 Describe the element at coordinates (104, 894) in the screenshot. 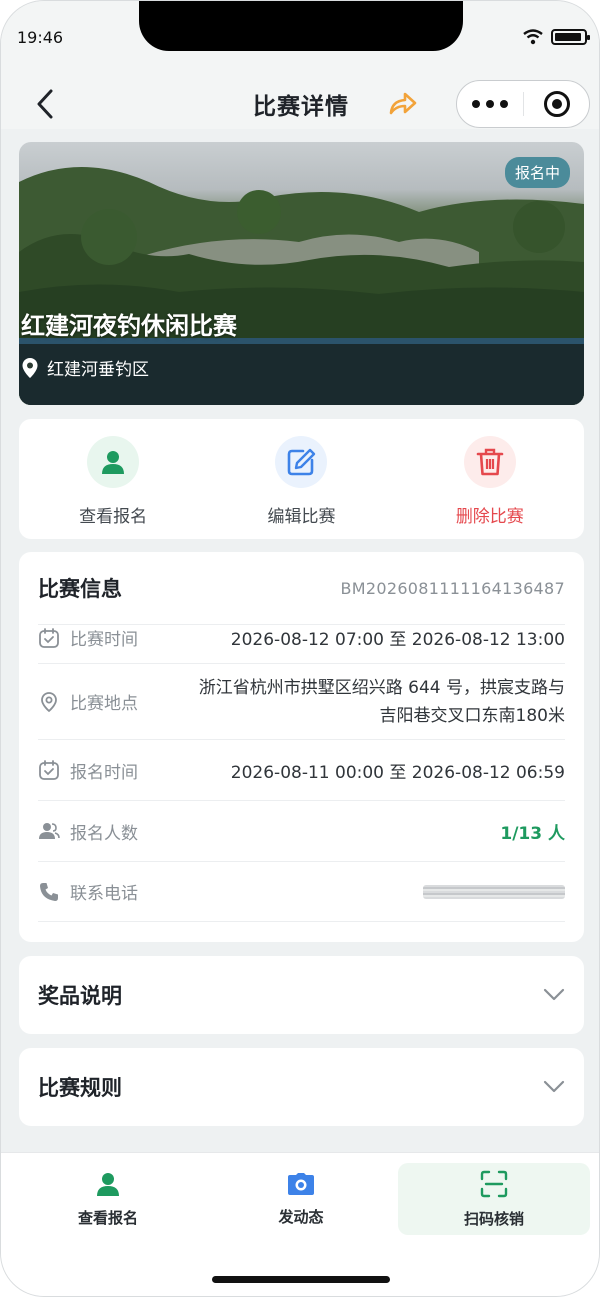

I see `info-label: 联系电话` at that location.